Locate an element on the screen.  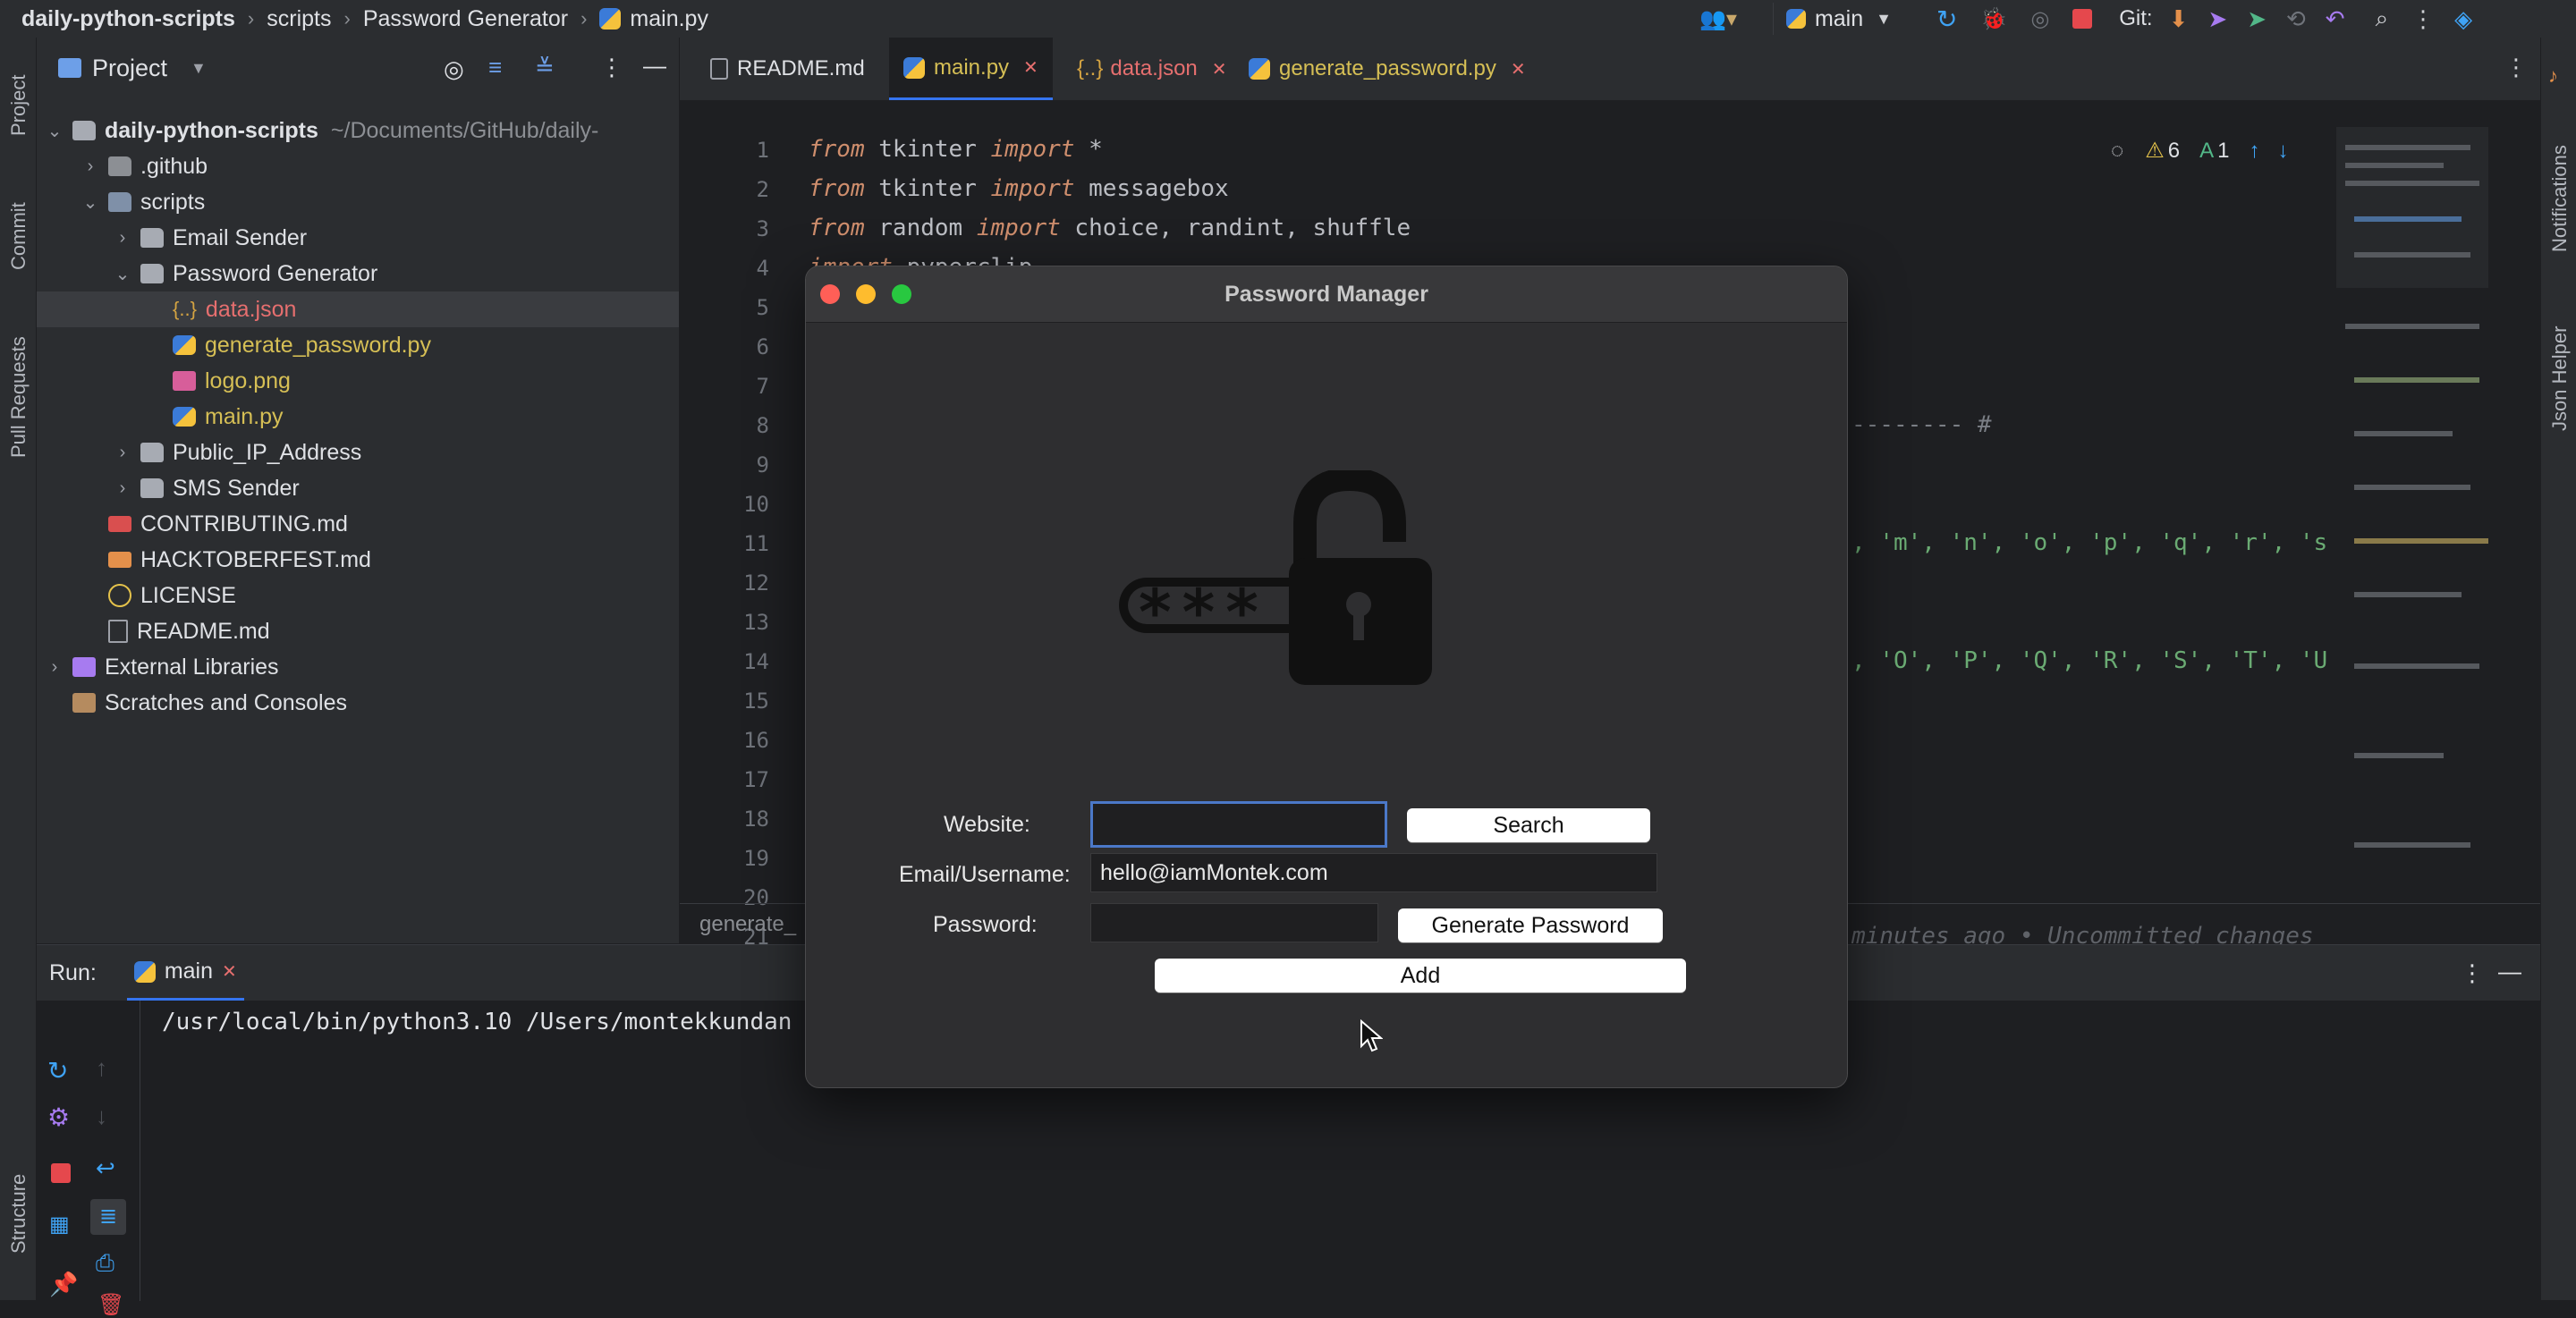
tree-item-github: › .github is located at coordinates (144, 166).